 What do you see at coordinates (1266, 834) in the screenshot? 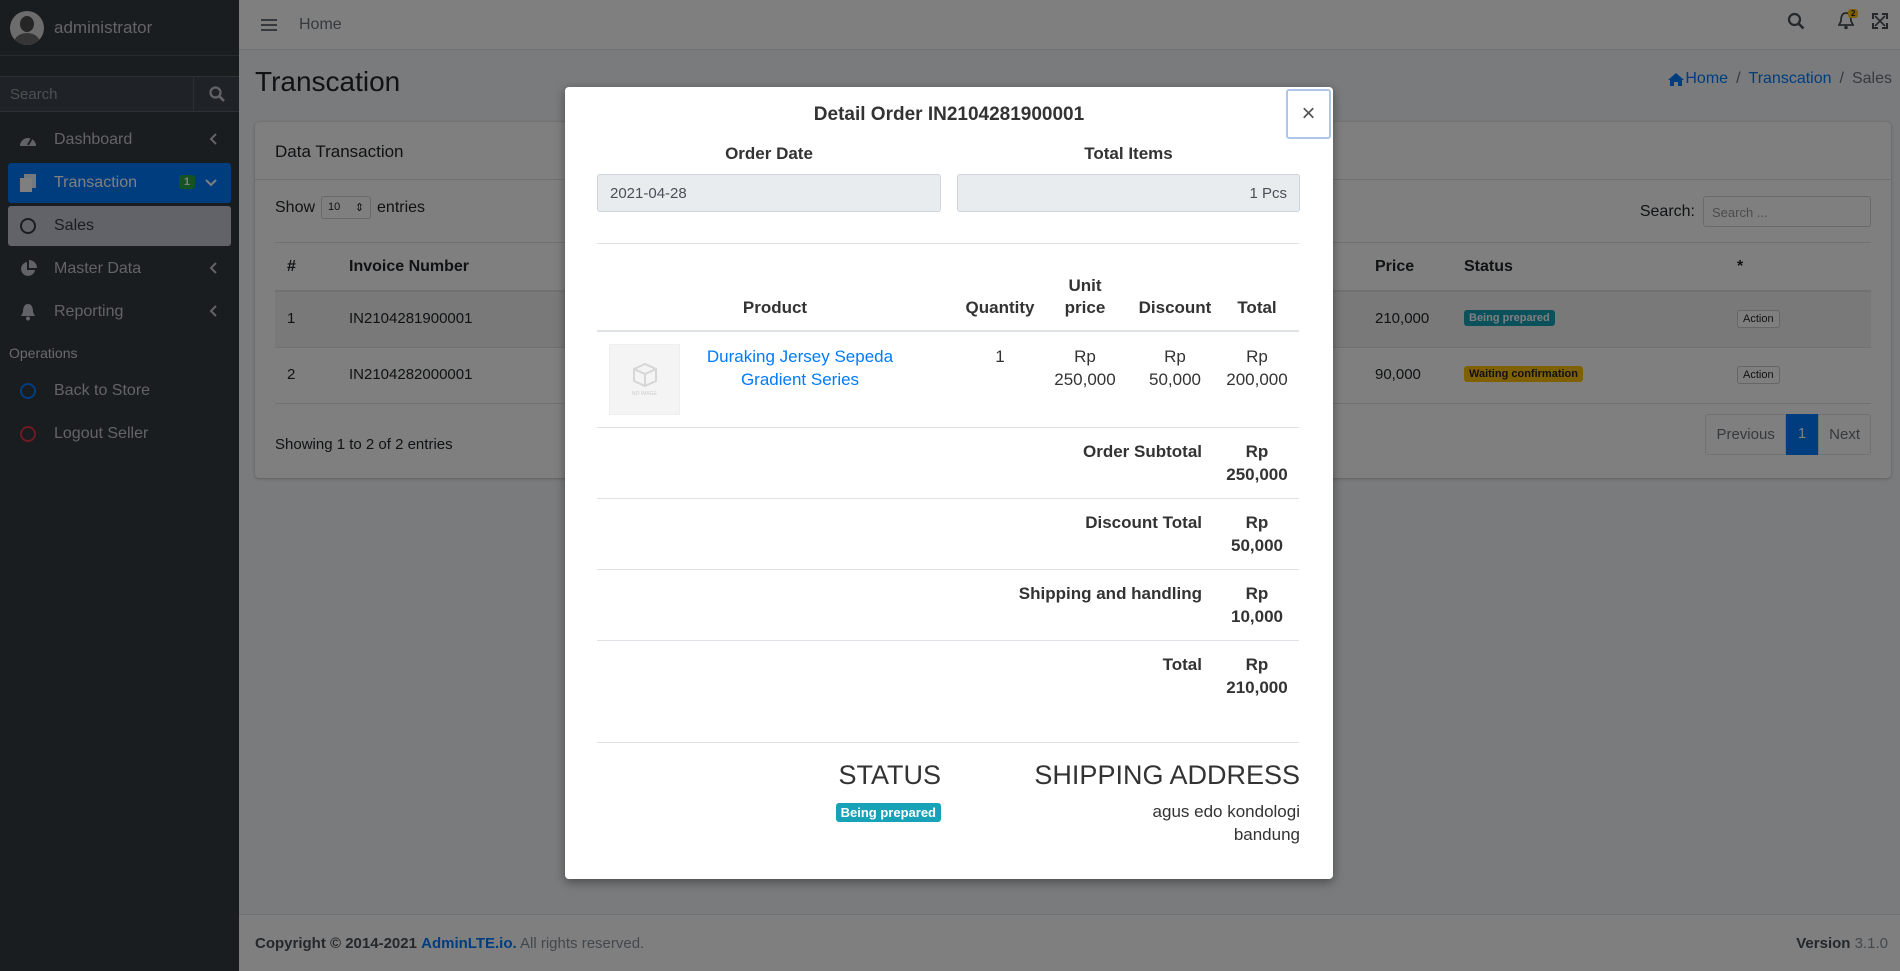
I see `address-line2: bandung` at bounding box center [1266, 834].